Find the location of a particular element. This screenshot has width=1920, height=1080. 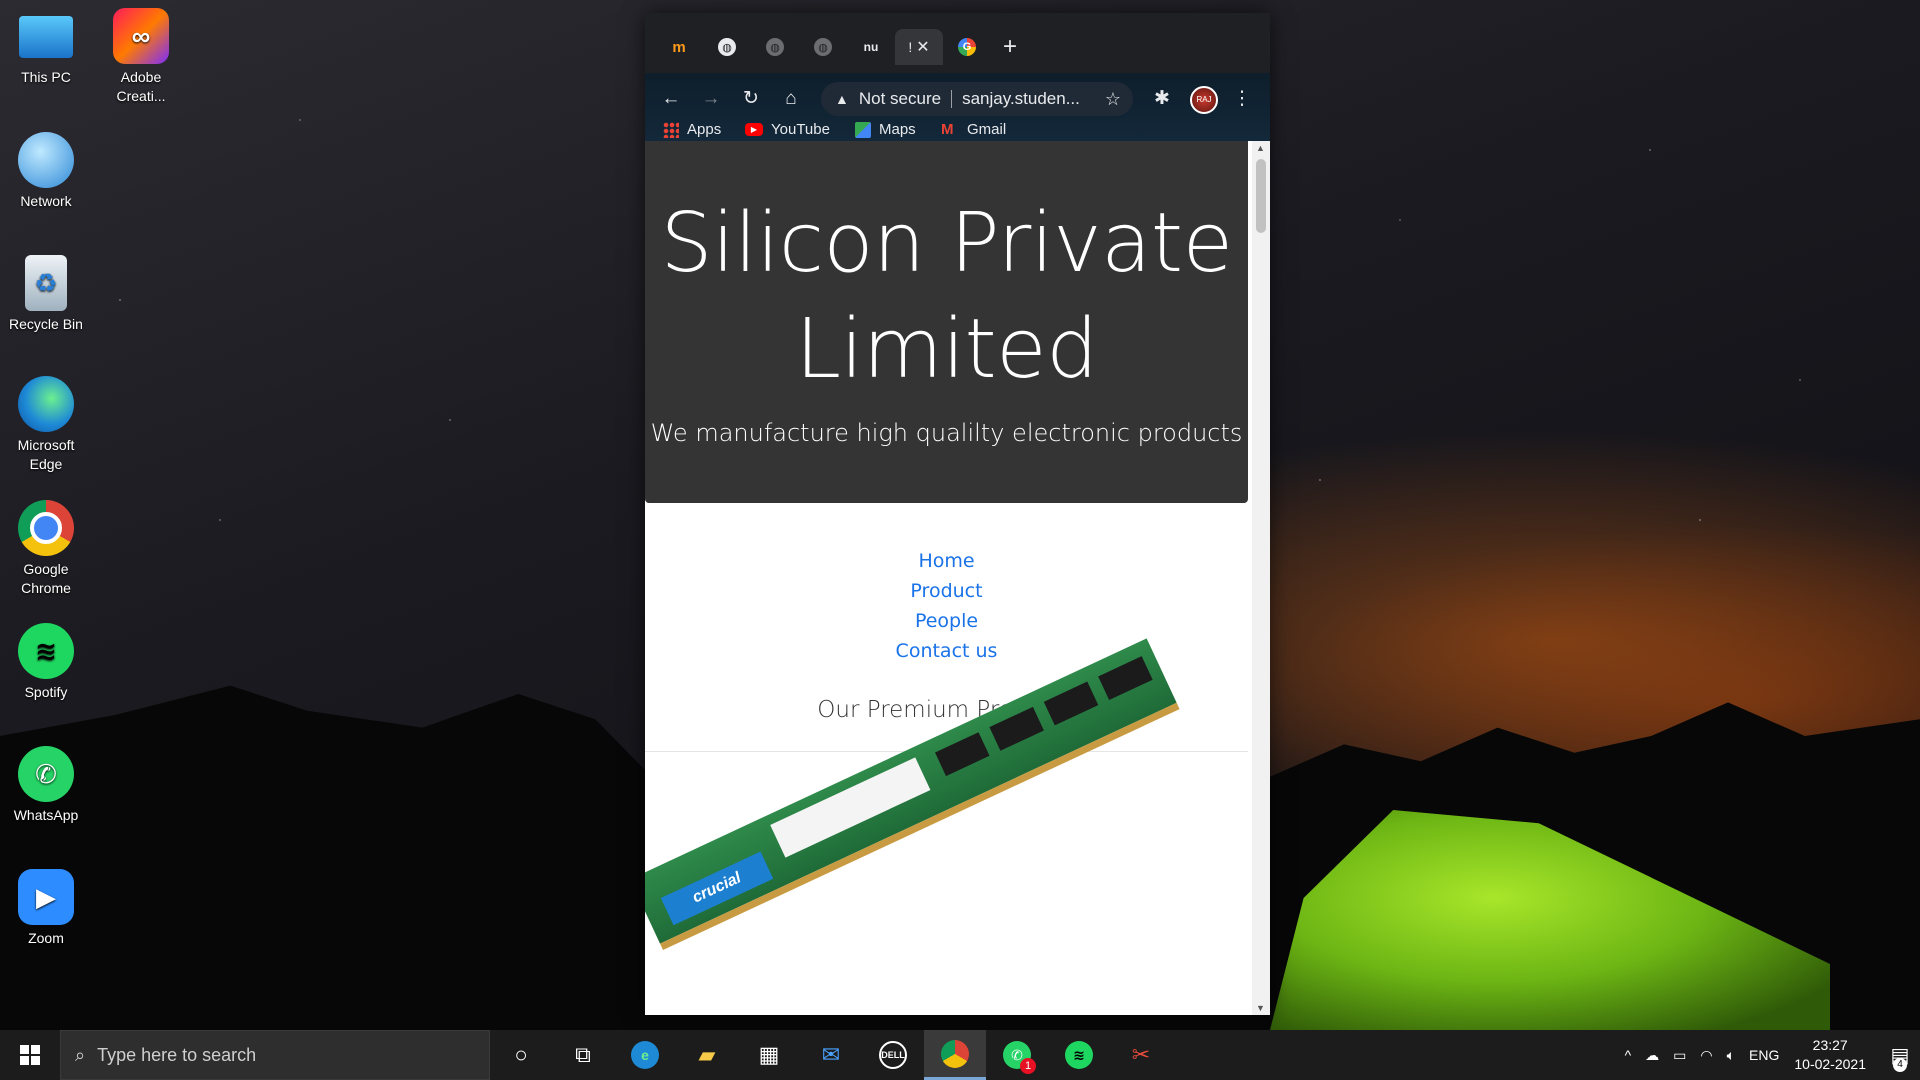

desktop-icon-label: Google Chrome is located at coordinates (46, 578).